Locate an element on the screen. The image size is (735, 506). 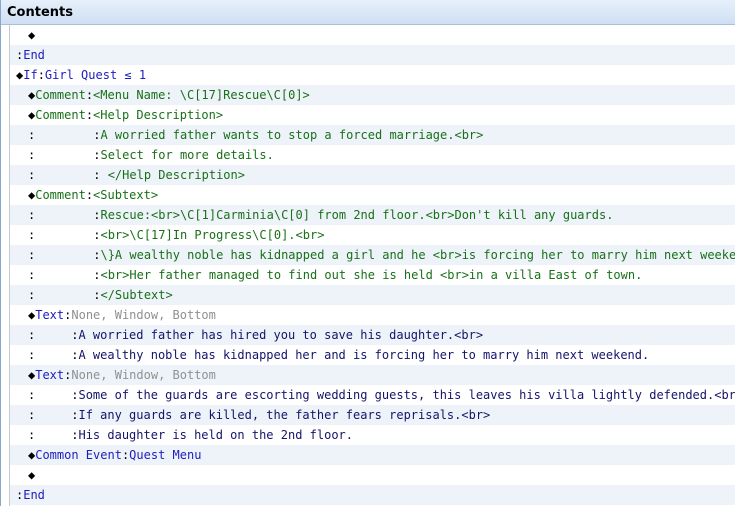
contents-header: Contents is located at coordinates (368, 12).